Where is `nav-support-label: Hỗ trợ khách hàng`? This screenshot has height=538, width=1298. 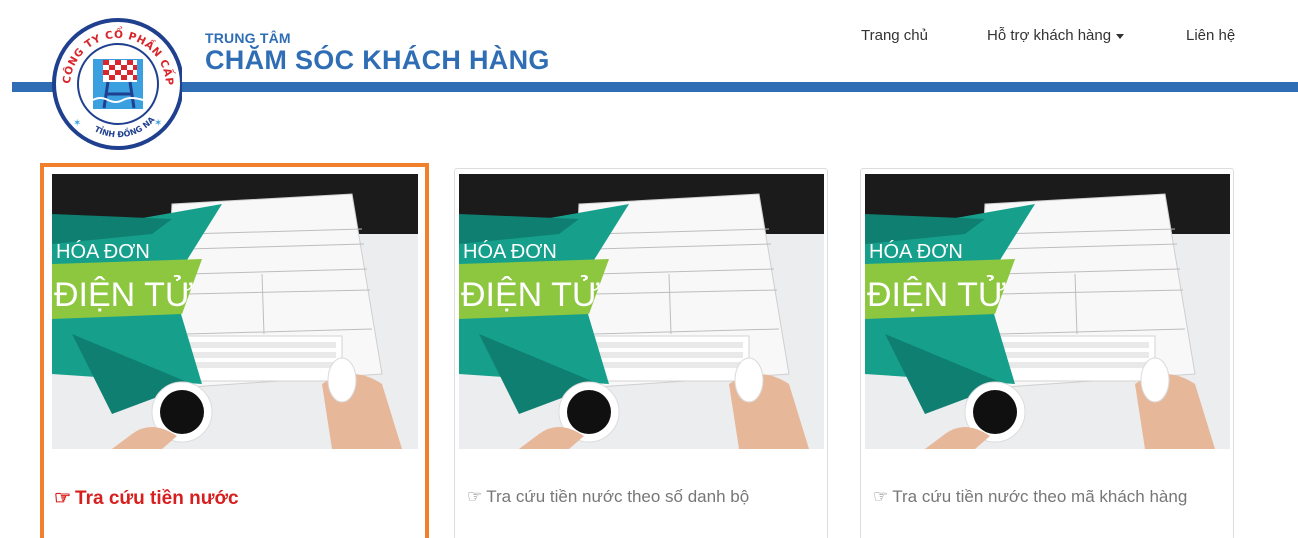 nav-support-label: Hỗ trợ khách hàng is located at coordinates (1049, 35).